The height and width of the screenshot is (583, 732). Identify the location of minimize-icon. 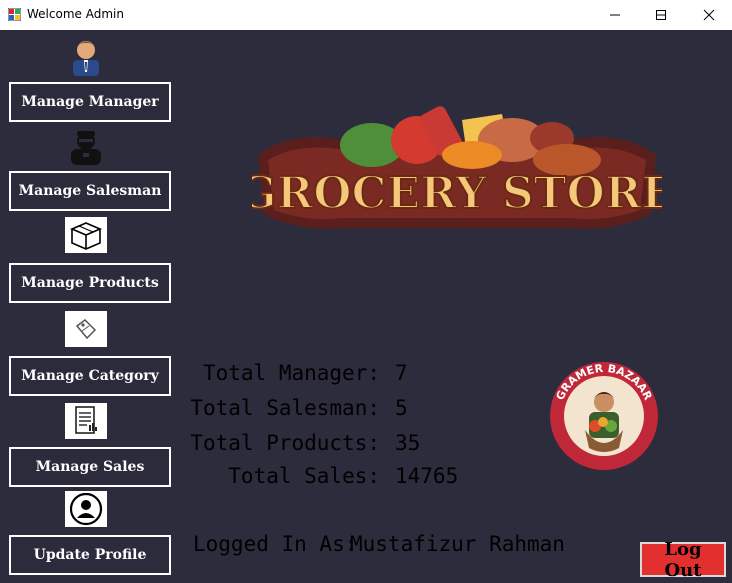
(615, 15).